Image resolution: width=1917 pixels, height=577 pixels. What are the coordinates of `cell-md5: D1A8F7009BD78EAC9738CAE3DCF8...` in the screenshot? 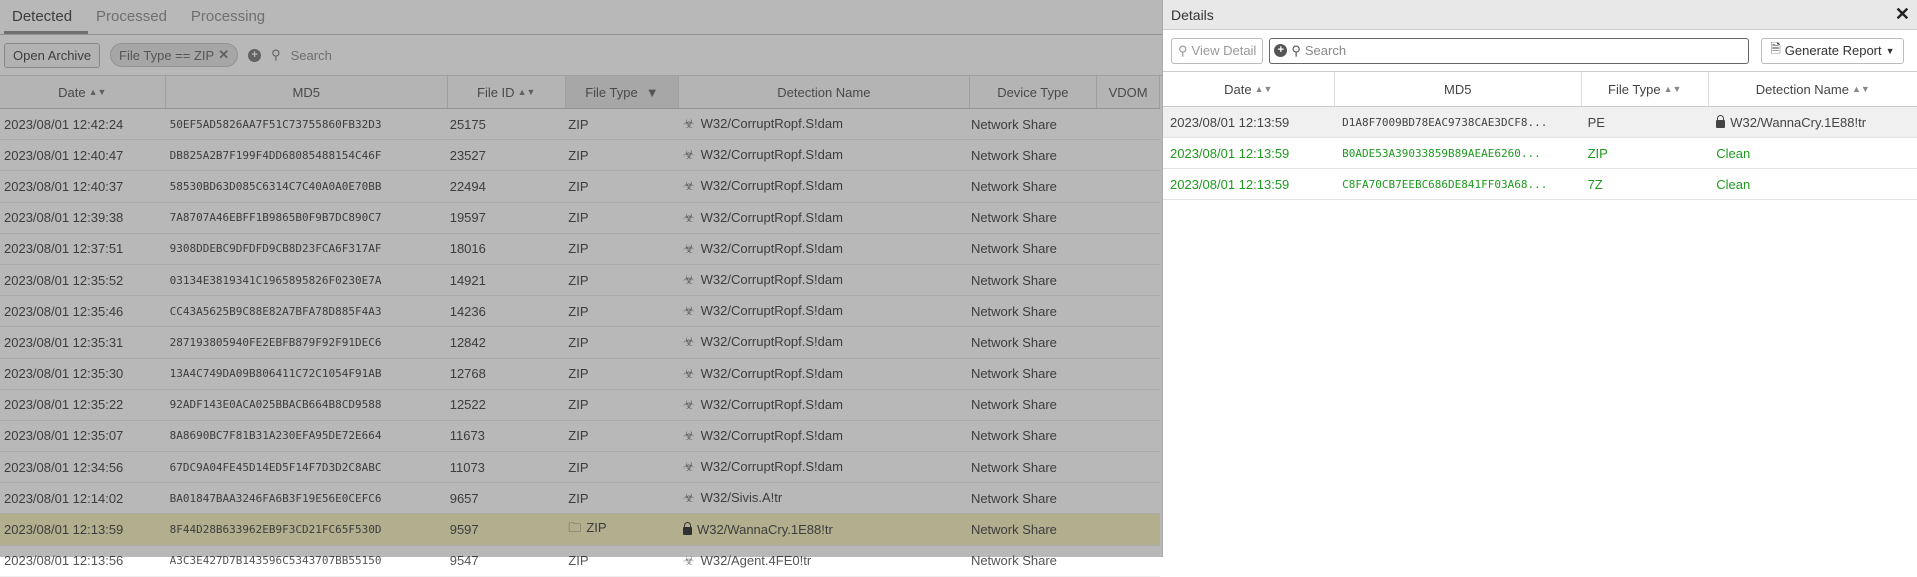 It's located at (1445, 122).